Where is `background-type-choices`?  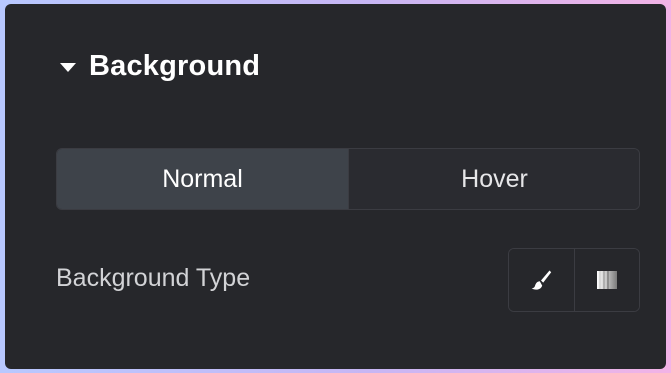 background-type-choices is located at coordinates (574, 280).